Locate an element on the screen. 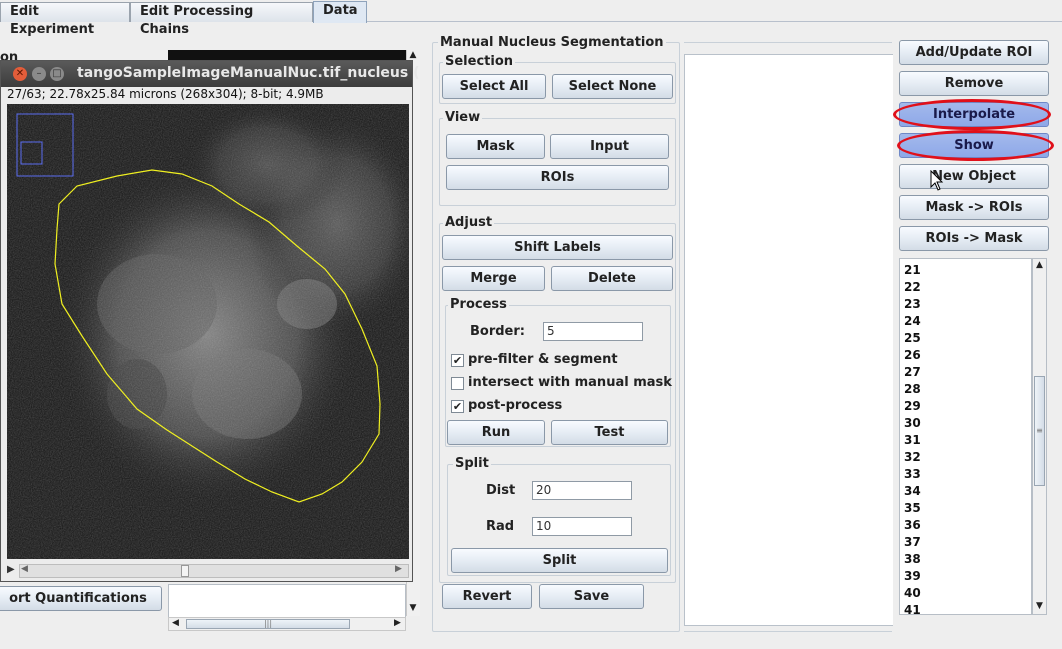 Image resolution: width=1062 pixels, height=649 pixels. revert-button: Revert is located at coordinates (487, 596).